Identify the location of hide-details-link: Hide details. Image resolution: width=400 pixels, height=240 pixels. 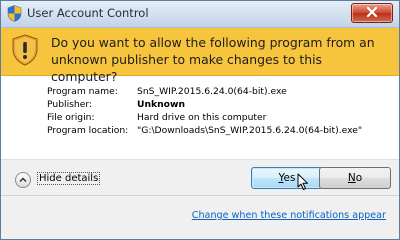
(69, 178).